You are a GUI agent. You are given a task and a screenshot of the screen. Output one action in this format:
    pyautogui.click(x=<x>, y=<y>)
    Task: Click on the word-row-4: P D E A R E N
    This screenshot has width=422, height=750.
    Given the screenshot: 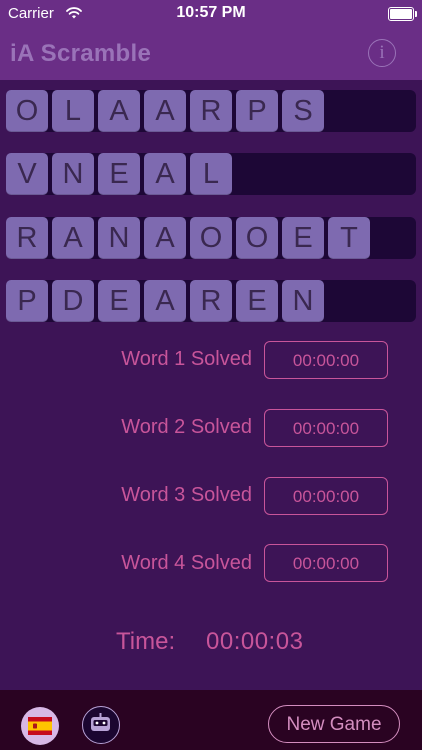 What is the action you would take?
    pyautogui.click(x=211, y=301)
    